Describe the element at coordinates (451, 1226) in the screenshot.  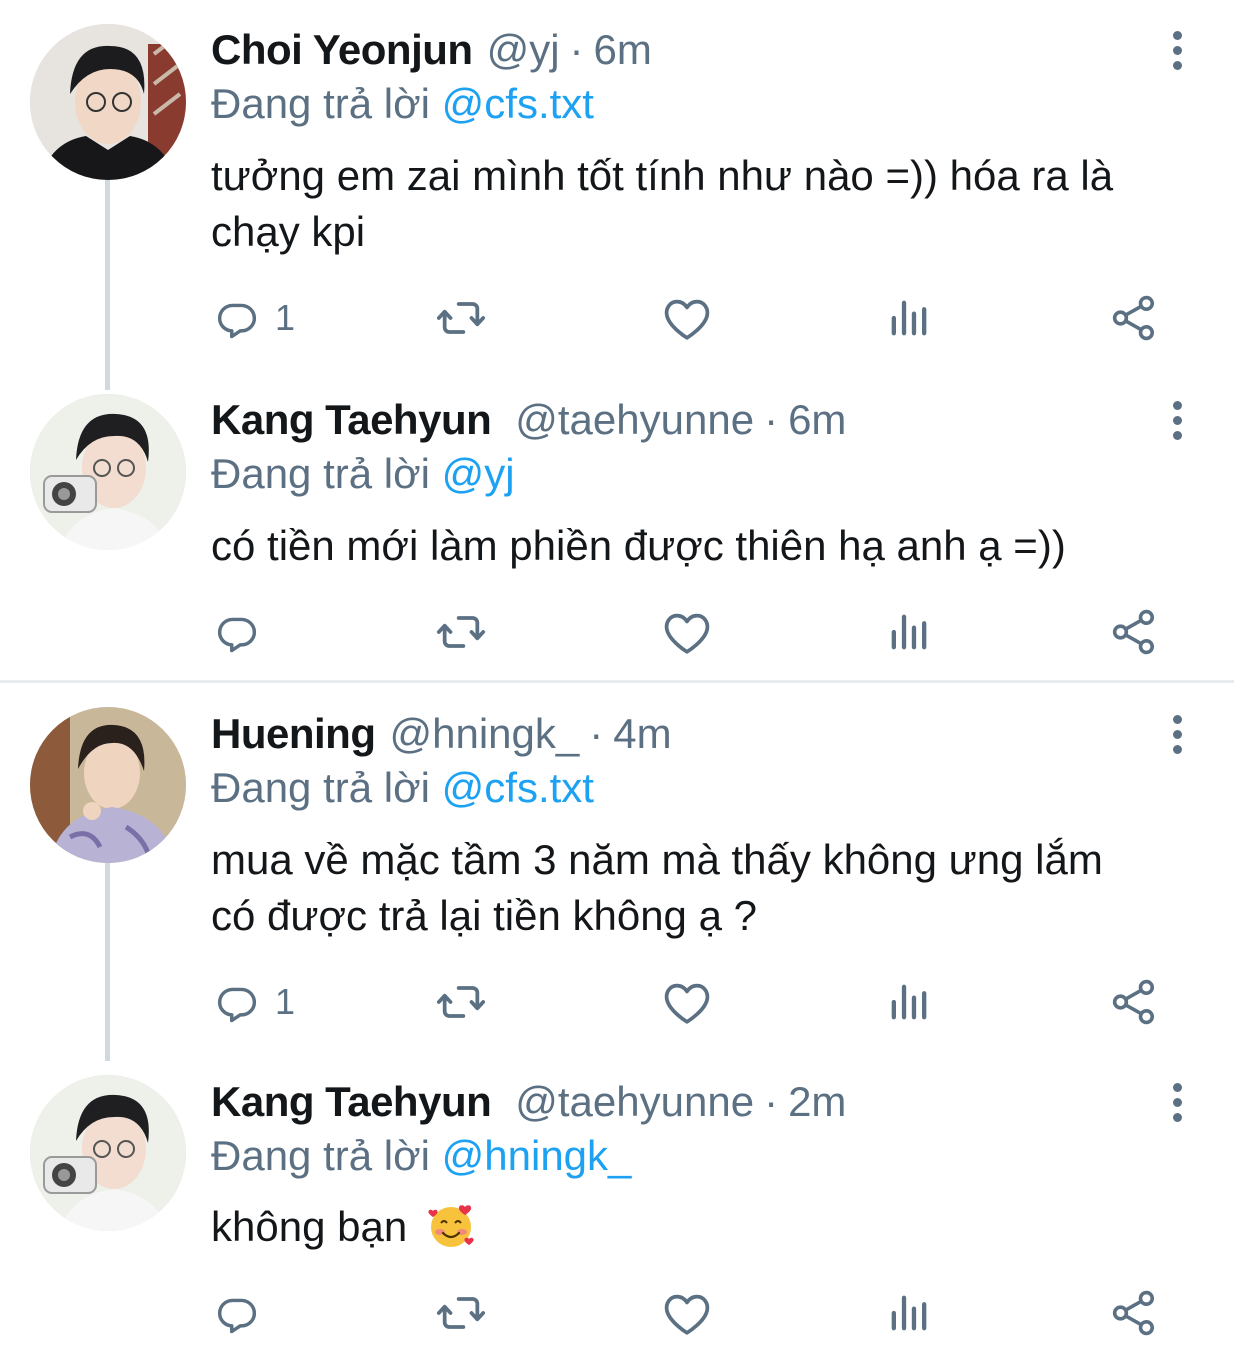
I see `smiling-face-with-hearts-icon` at that location.